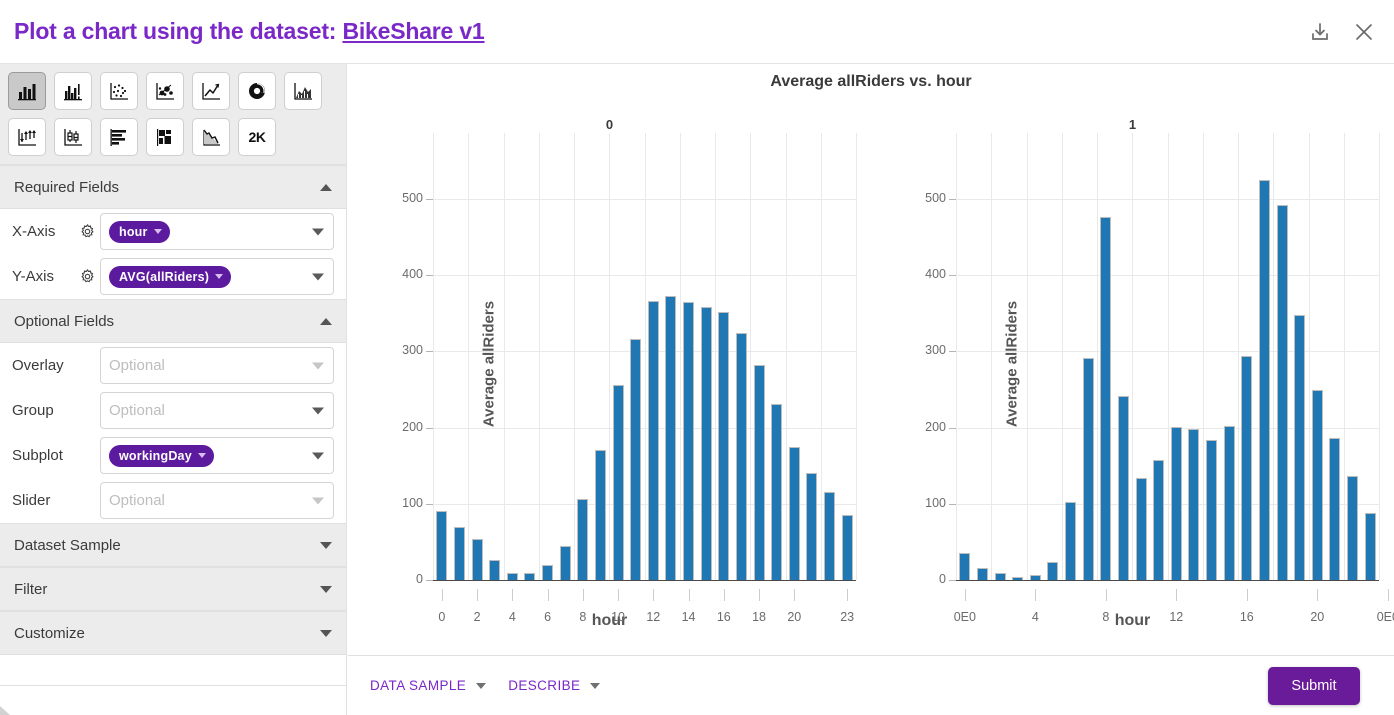 Image resolution: width=1394 pixels, height=715 pixels. What do you see at coordinates (119, 91) in the screenshot?
I see `scatter-plot-icon` at bounding box center [119, 91].